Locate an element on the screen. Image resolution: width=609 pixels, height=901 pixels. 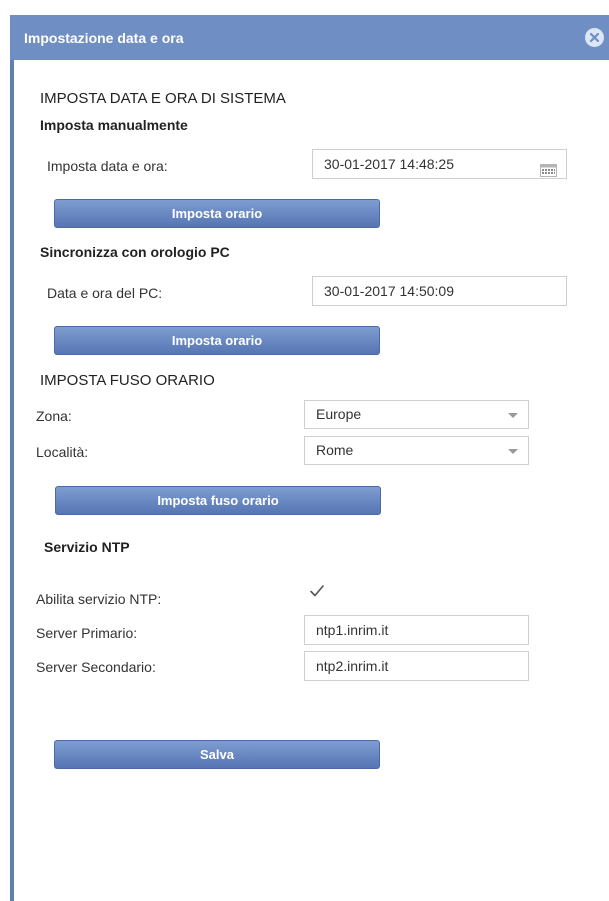
primary-server-label: Server Primario: is located at coordinates (87, 633).